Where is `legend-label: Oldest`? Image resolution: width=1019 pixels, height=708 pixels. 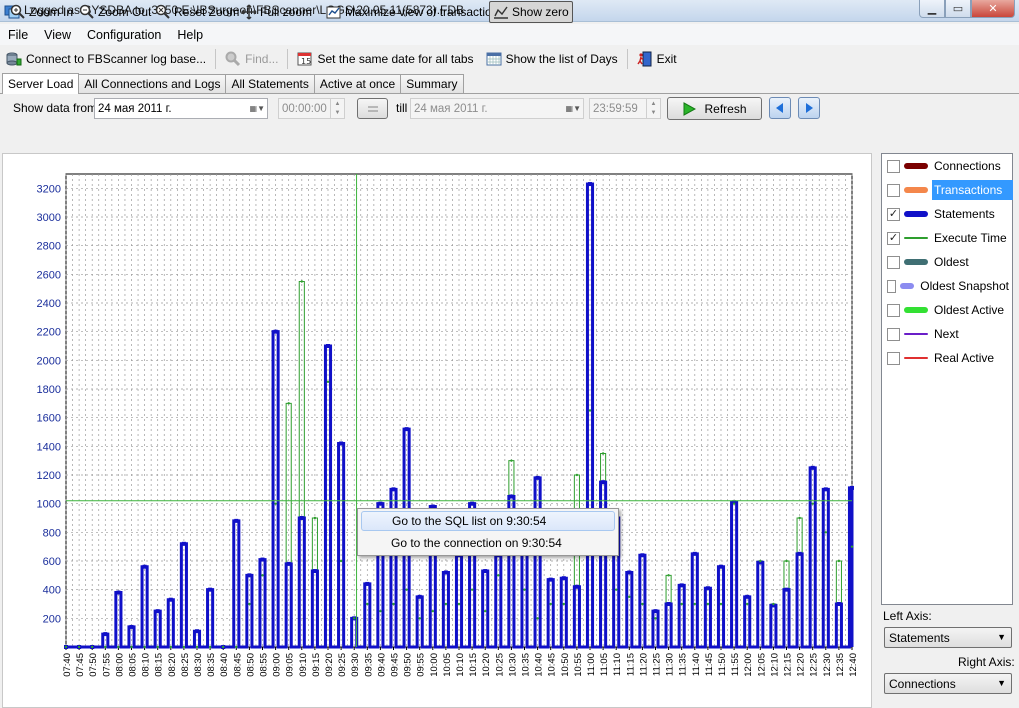
legend-label: Oldest is located at coordinates (951, 262).